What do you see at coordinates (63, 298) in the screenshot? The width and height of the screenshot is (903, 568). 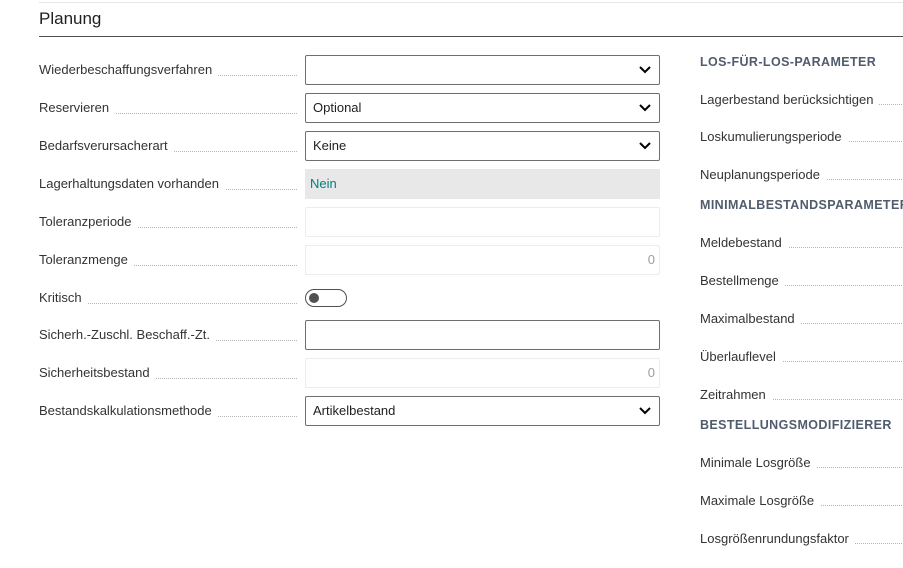 I see `field-label: Kritisch` at bounding box center [63, 298].